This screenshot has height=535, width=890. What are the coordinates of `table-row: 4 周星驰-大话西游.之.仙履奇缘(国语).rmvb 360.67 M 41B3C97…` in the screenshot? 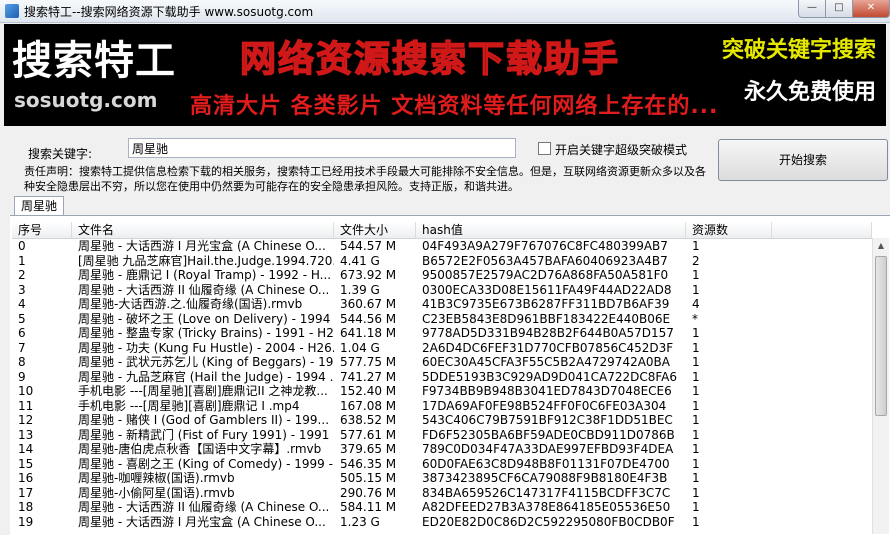 It's located at (442, 304).